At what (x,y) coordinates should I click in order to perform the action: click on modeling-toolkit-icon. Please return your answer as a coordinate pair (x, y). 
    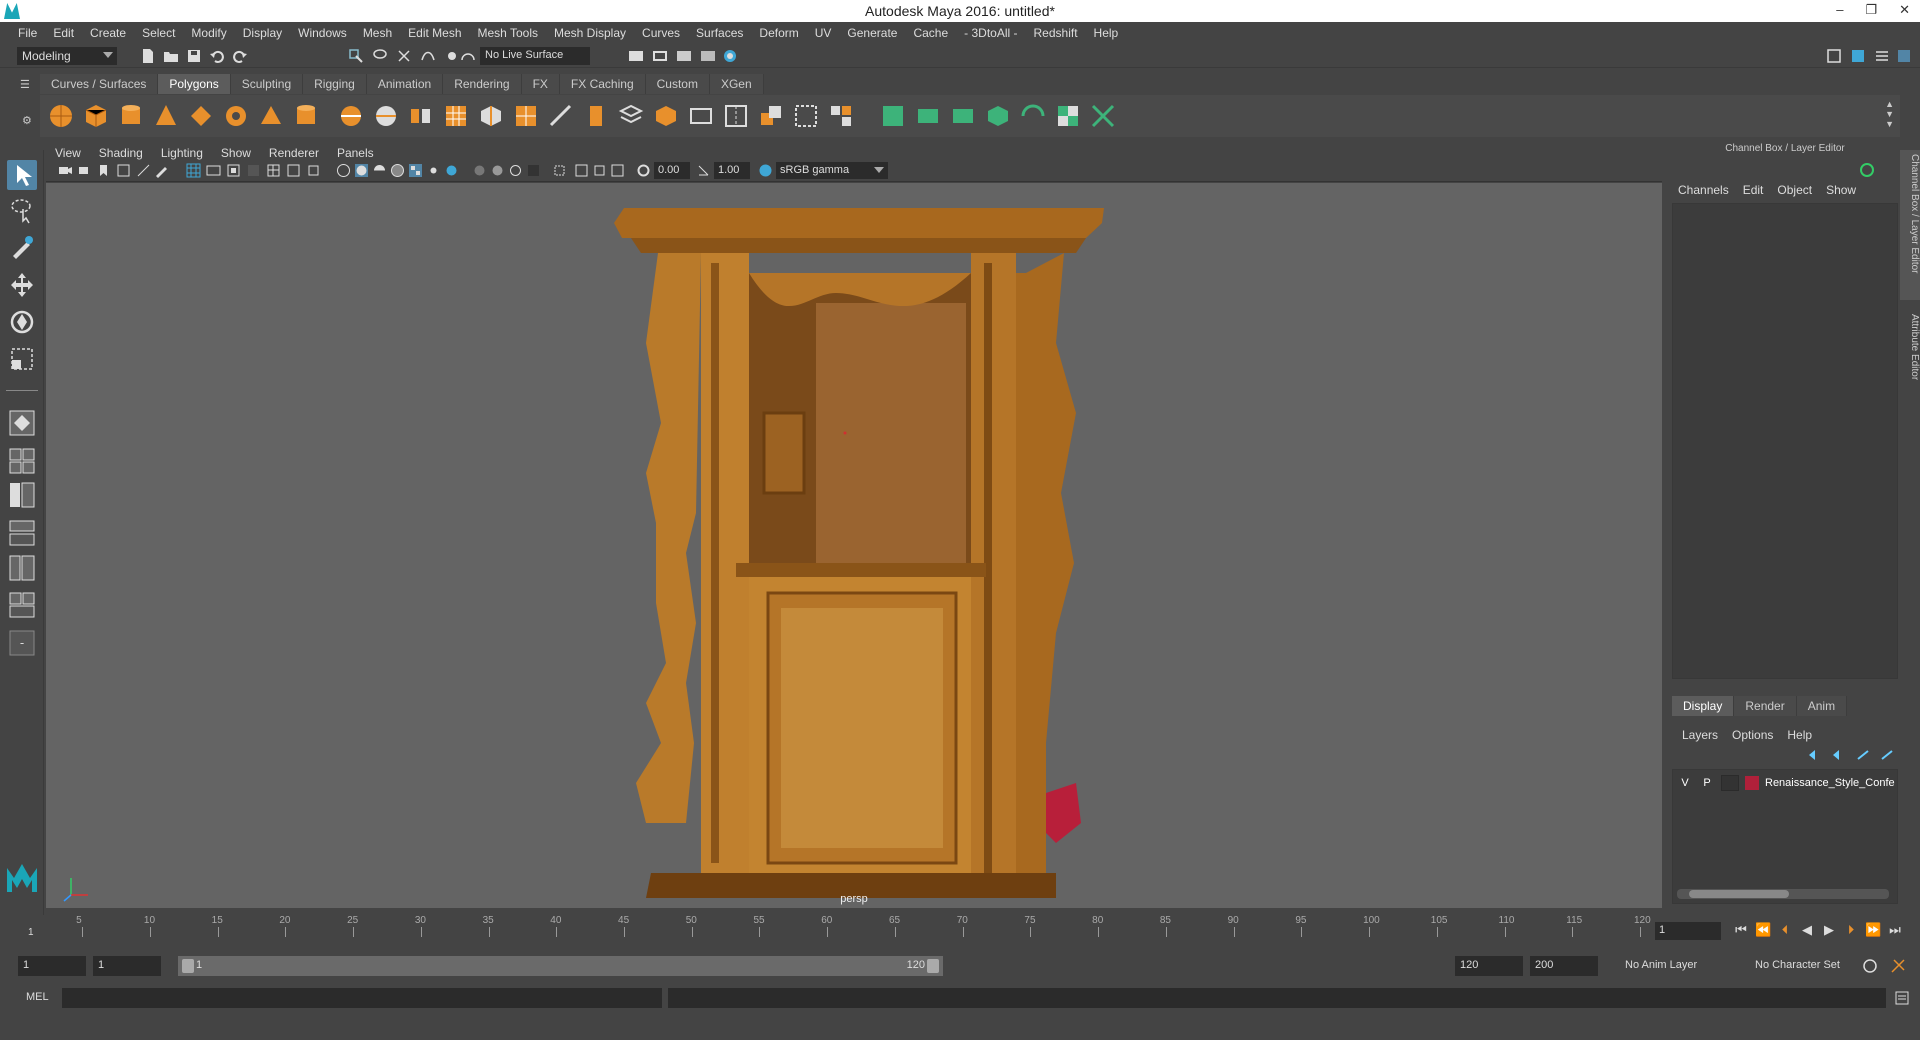
    Looking at the image, I should click on (1834, 56).